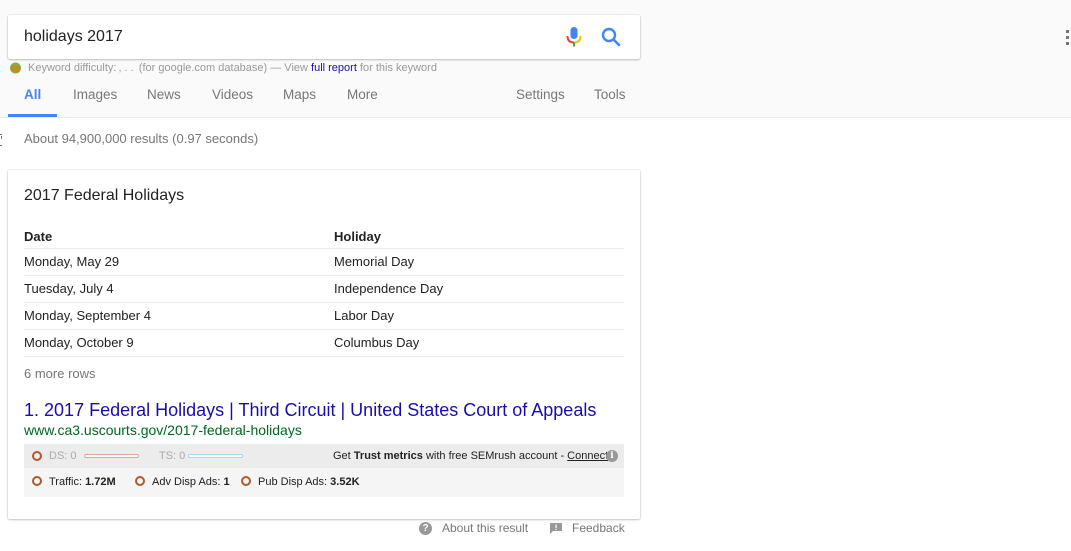 The height and width of the screenshot is (551, 1071). What do you see at coordinates (95, 99) in the screenshot?
I see `tab-images: Images` at bounding box center [95, 99].